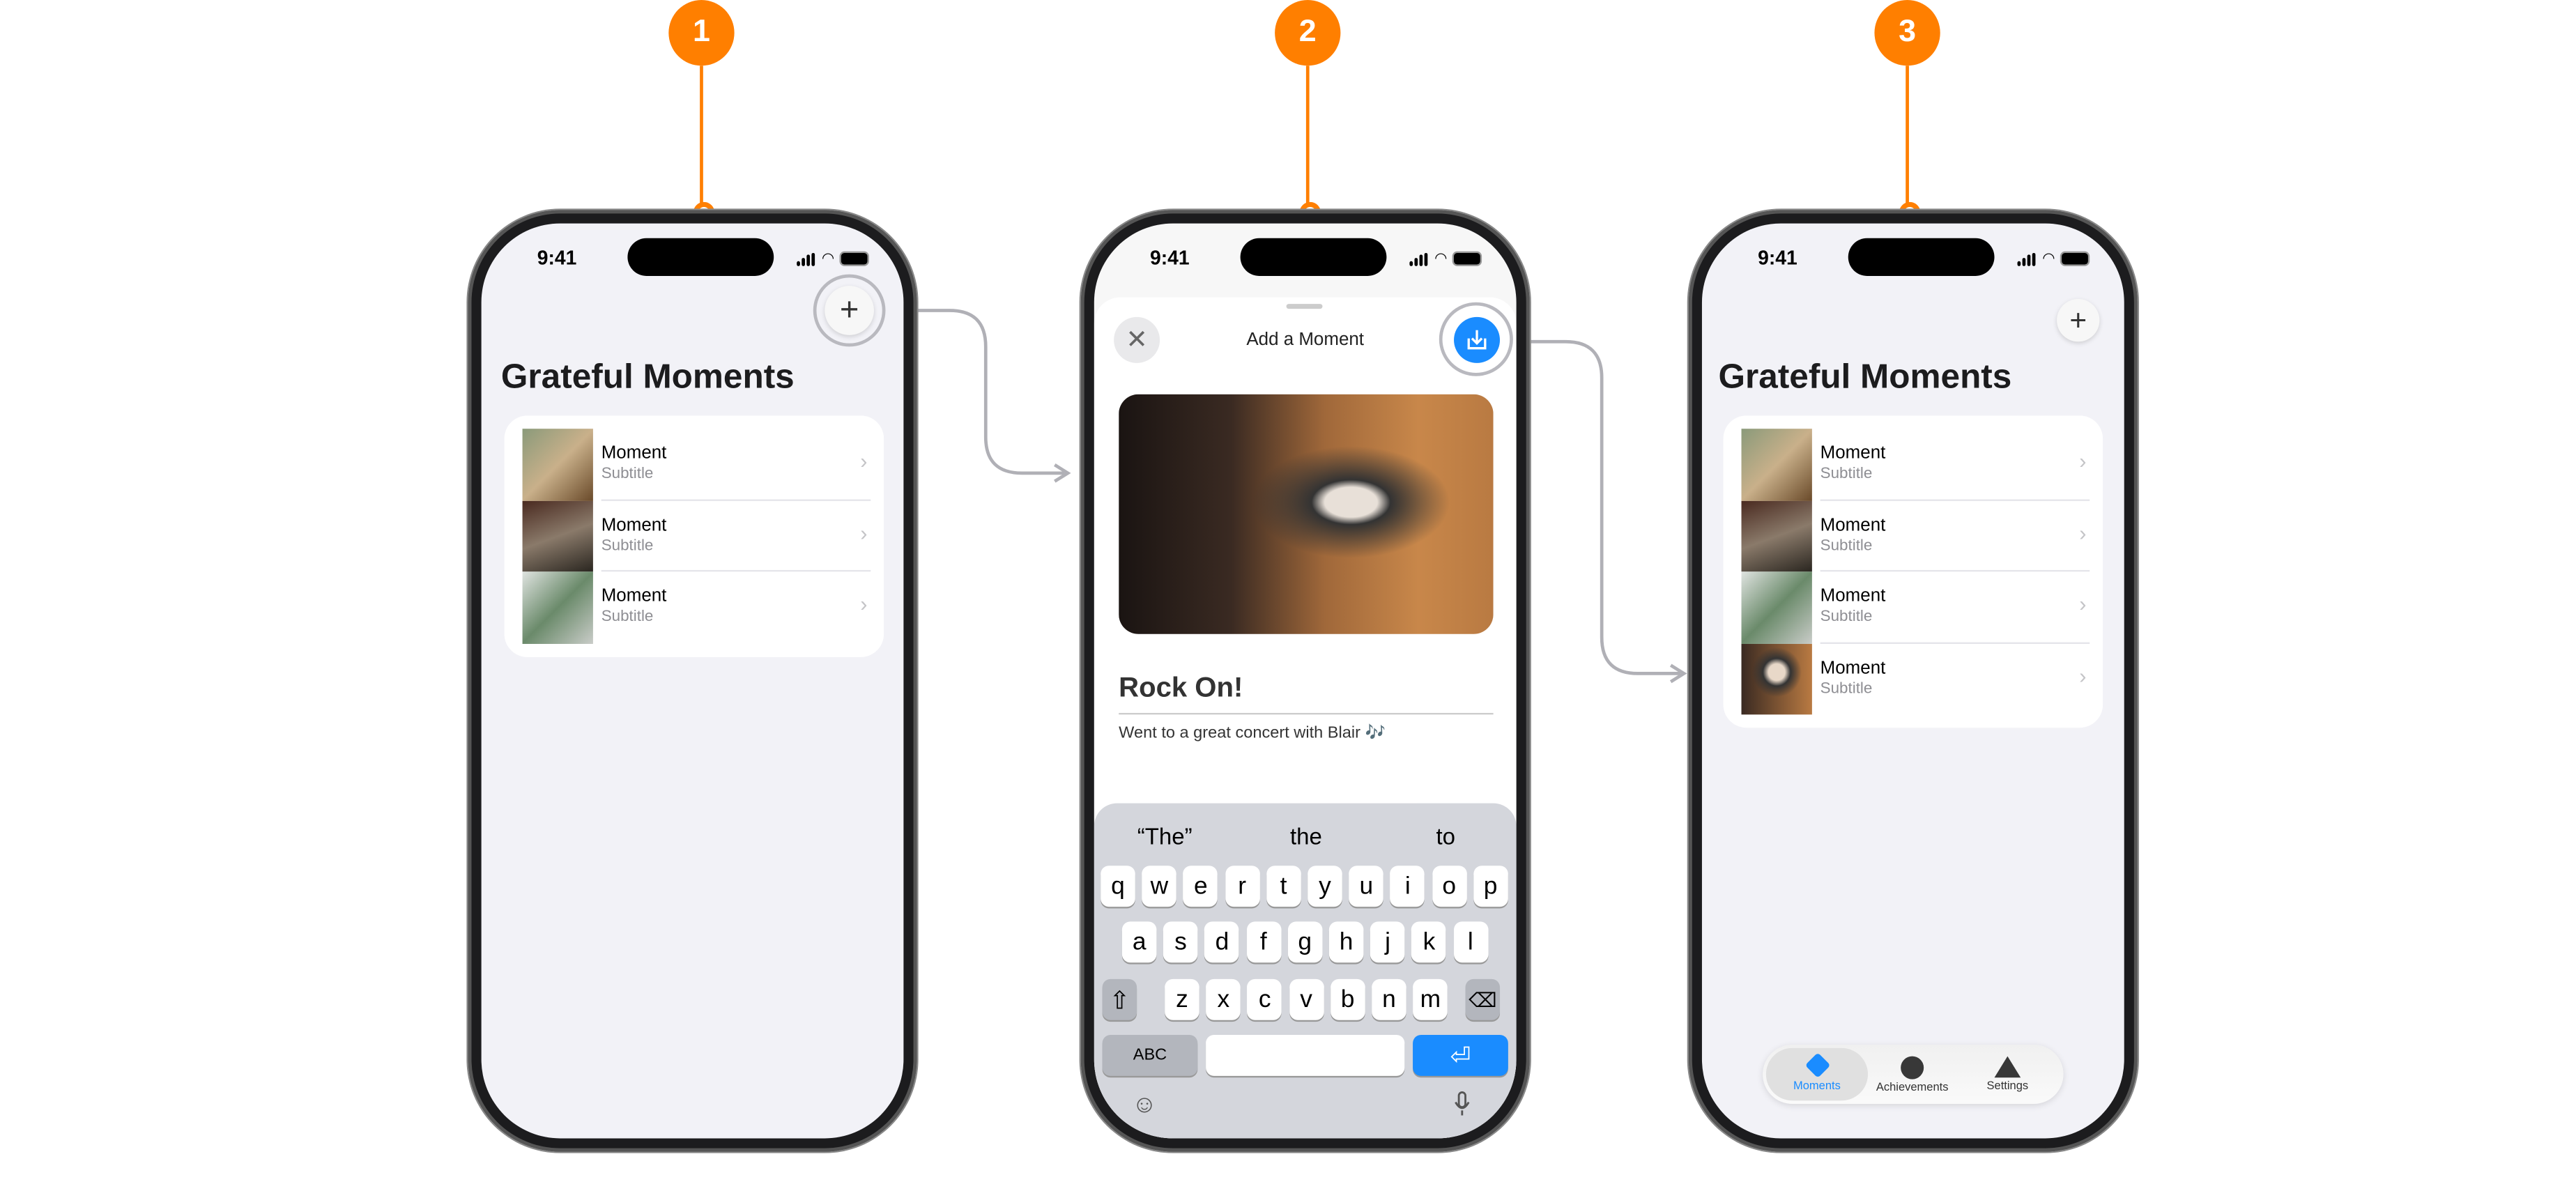 This screenshot has width=2576, height=1191. Describe the element at coordinates (1429, 942) in the screenshot. I see `key-k: k` at that location.